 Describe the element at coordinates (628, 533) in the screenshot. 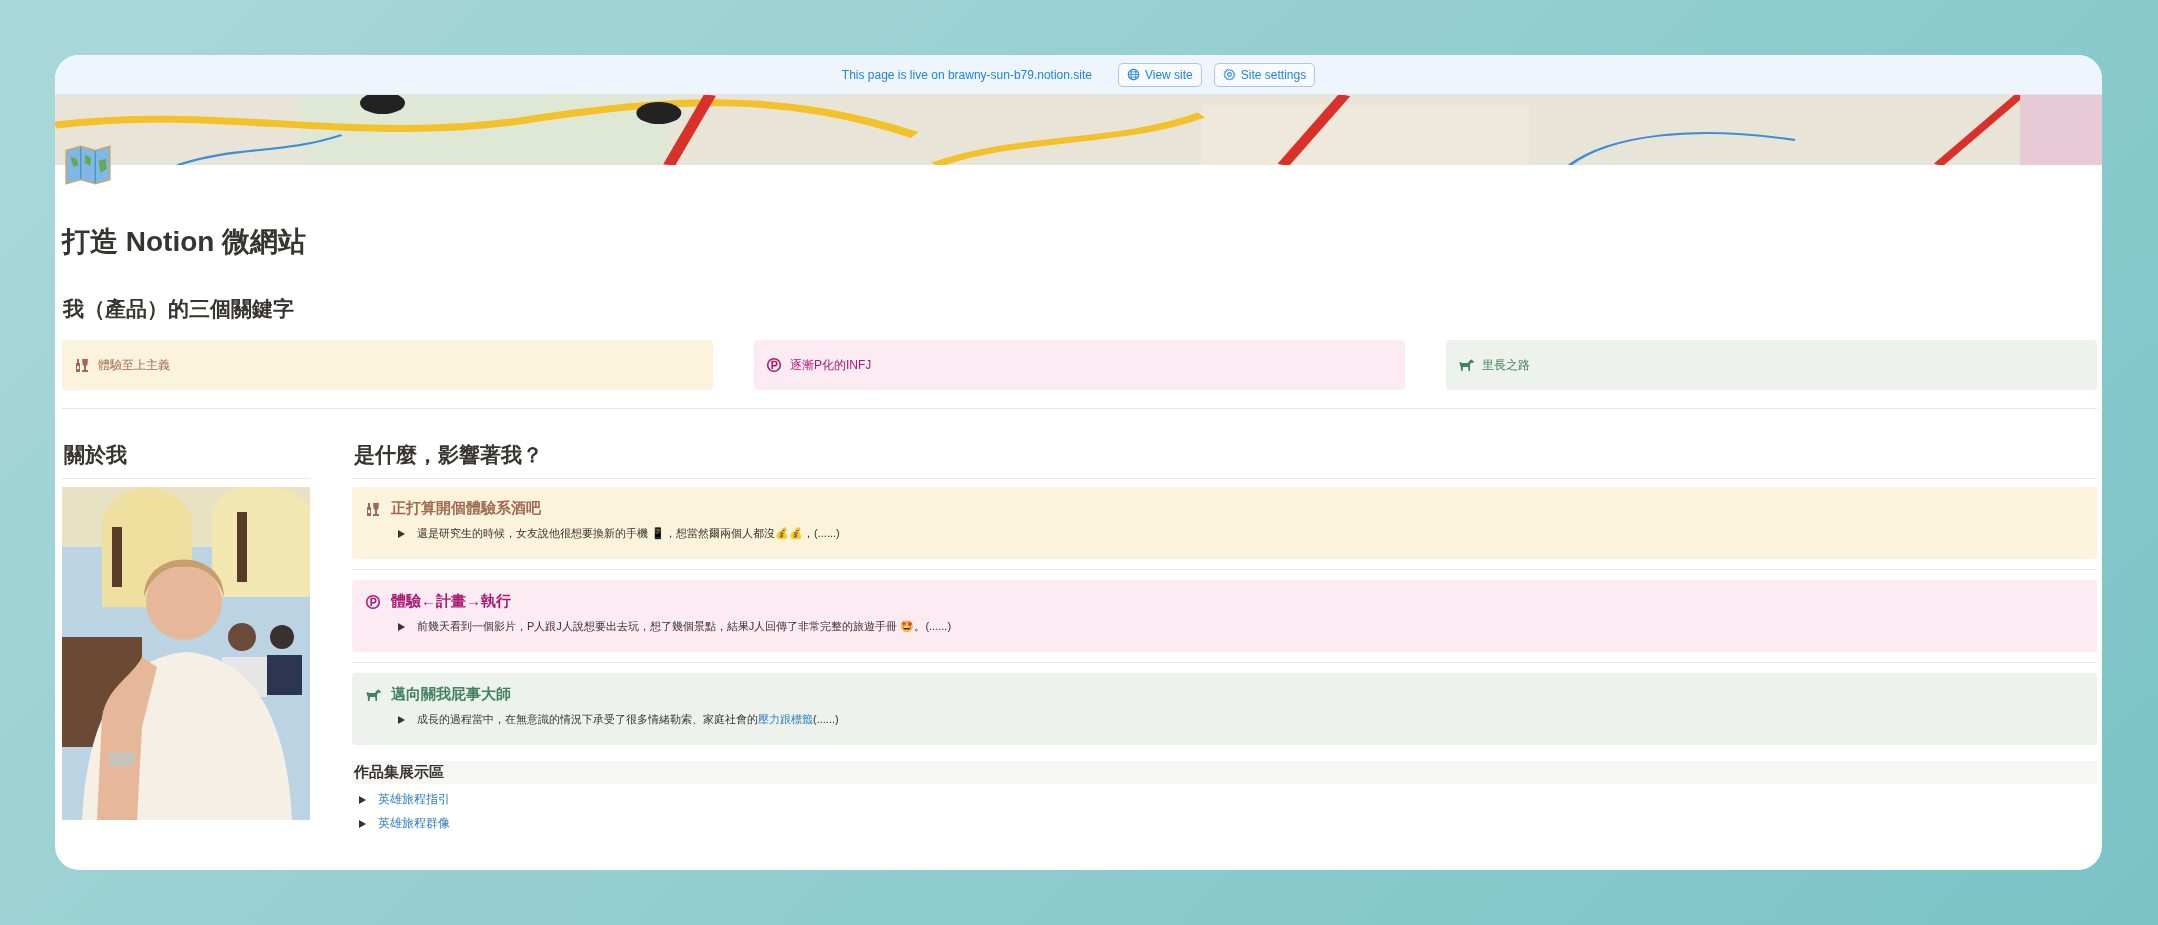

I see `toggle-text: 還是研究生的時候，女友說他很想要換新的手機 📱，想當然爾兩個人都沒💰💰，(......)` at that location.